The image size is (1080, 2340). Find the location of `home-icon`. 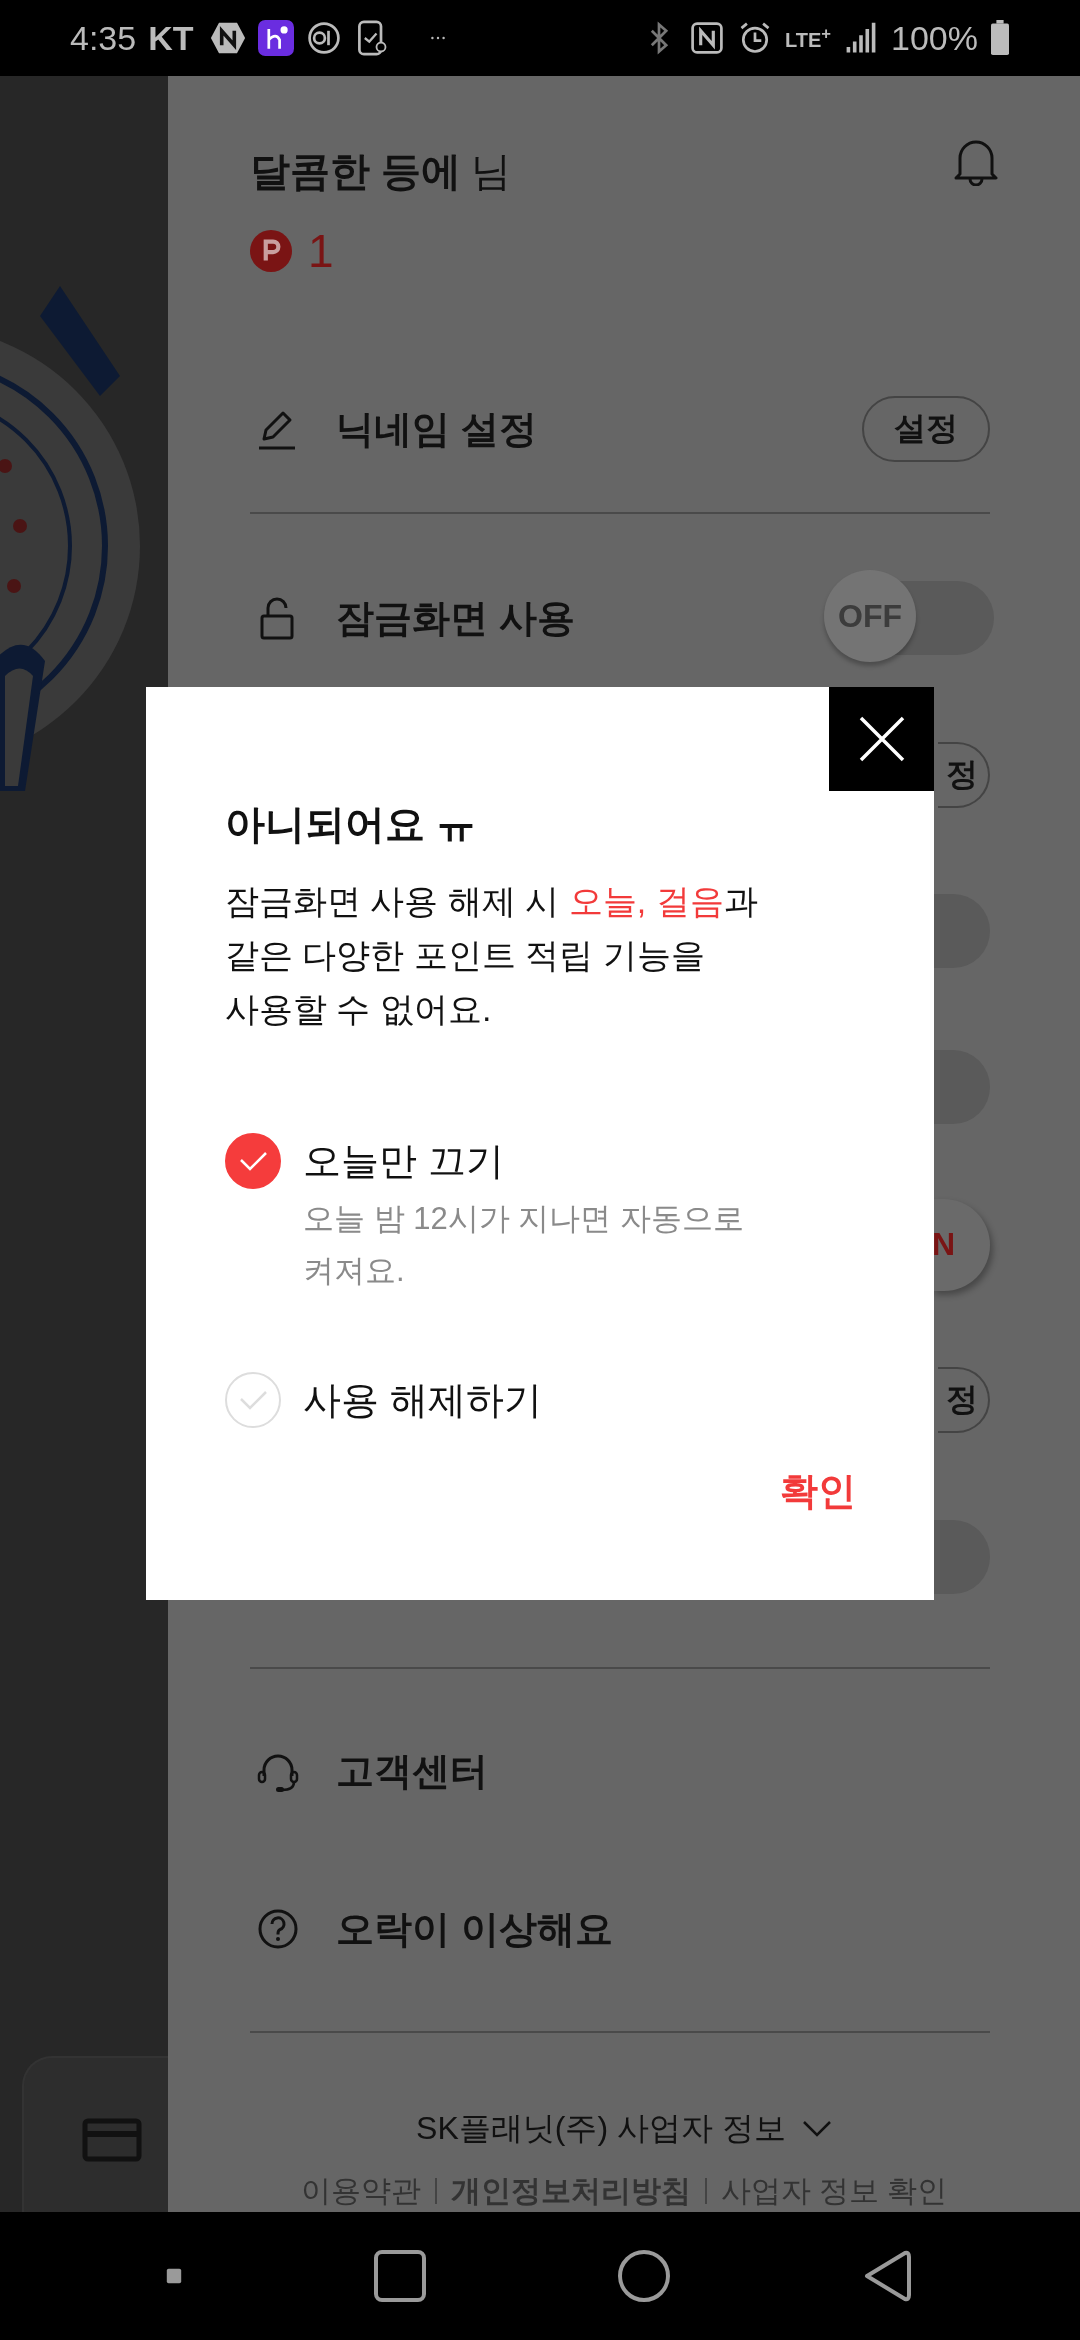

home-icon is located at coordinates (644, 2276).